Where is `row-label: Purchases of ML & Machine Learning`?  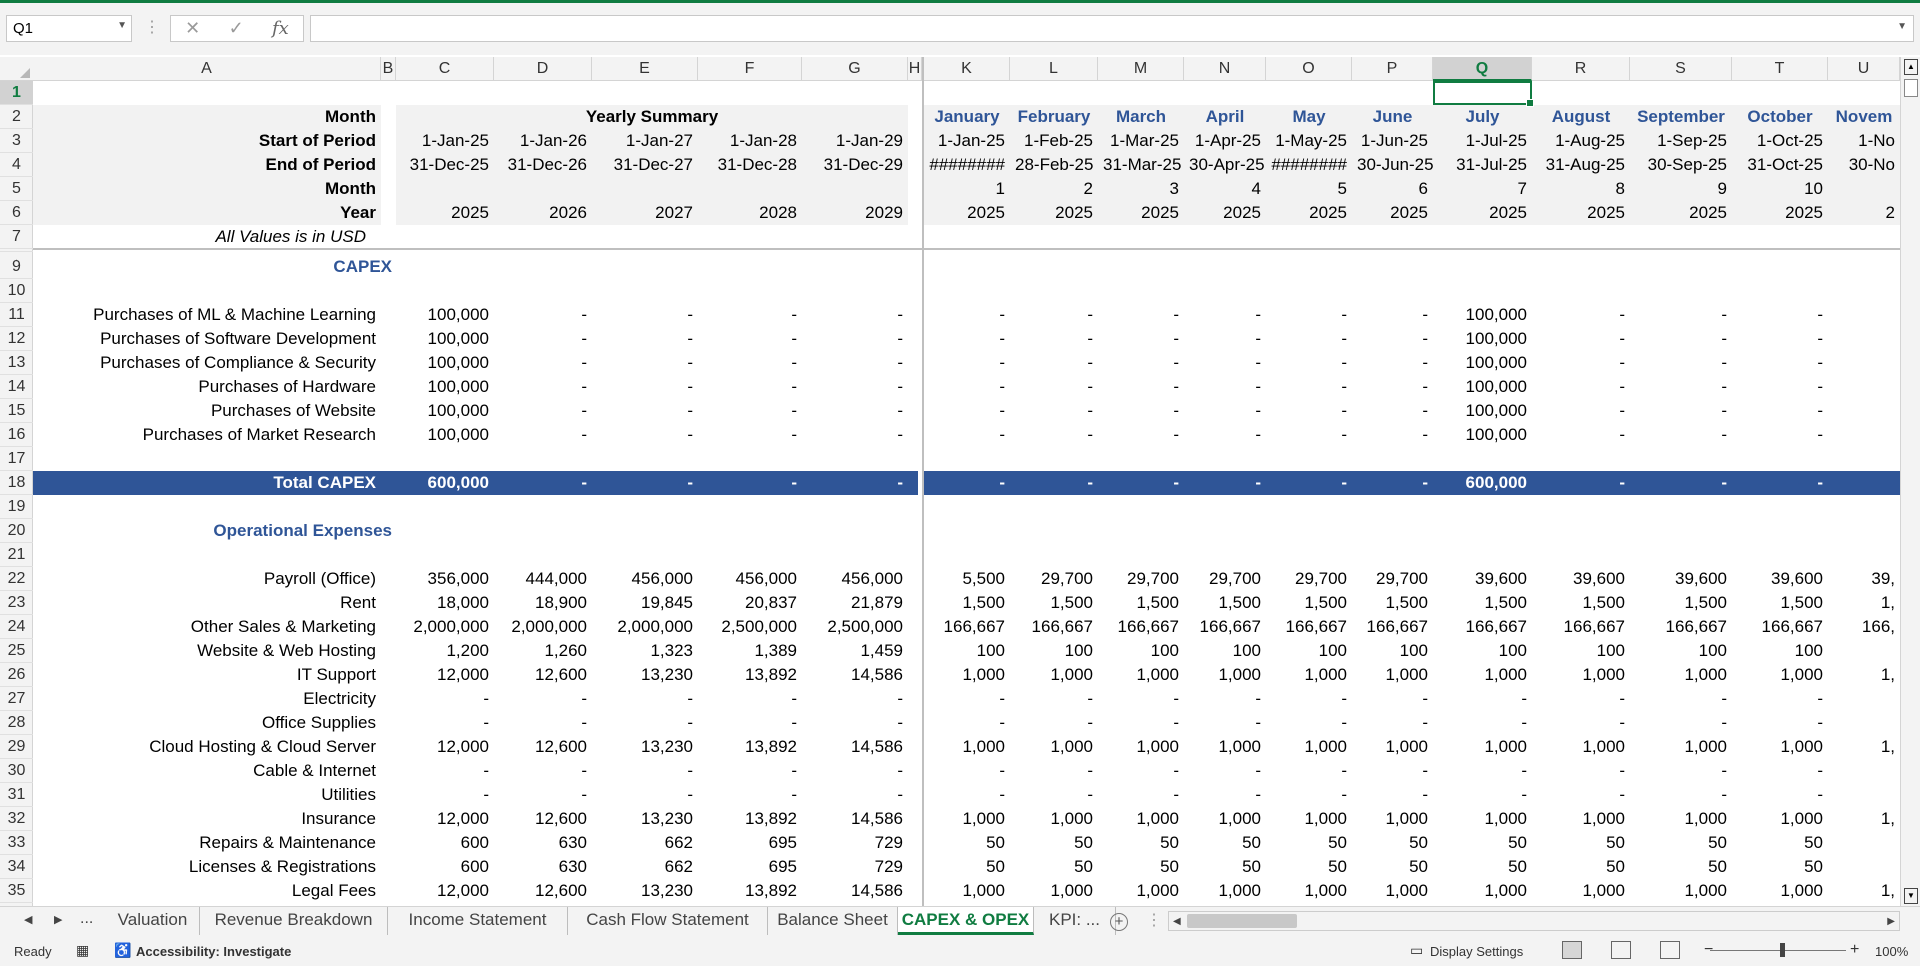 row-label: Purchases of ML & Machine Learning is located at coordinates (207, 315).